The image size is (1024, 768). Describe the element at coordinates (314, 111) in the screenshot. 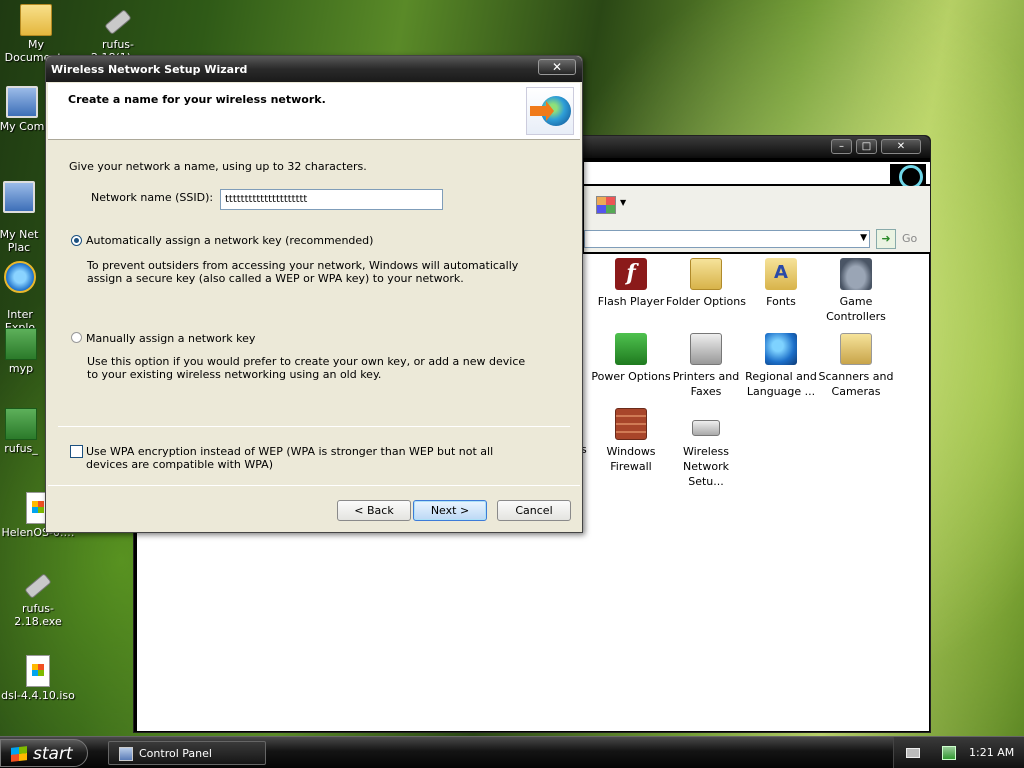

I see `wizard-header: Create a name for your wireless network.` at that location.